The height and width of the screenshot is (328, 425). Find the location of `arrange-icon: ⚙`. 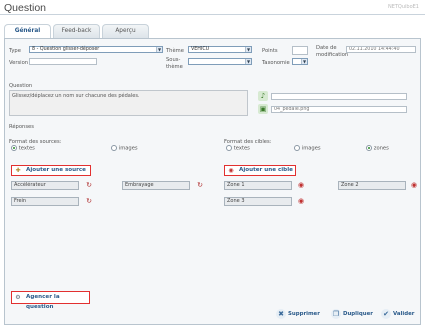

arrange-icon: ⚙ is located at coordinates (18, 297).